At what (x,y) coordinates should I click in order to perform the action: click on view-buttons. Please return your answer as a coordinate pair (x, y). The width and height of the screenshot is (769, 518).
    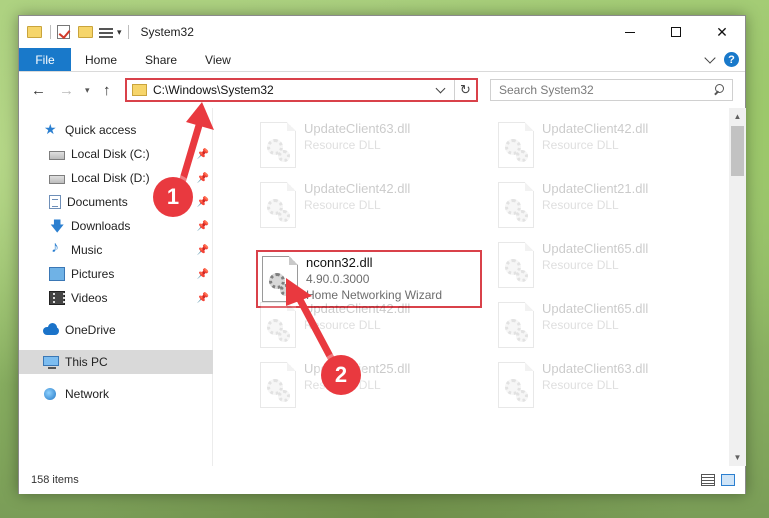
    Looking at the image, I should click on (723, 480).